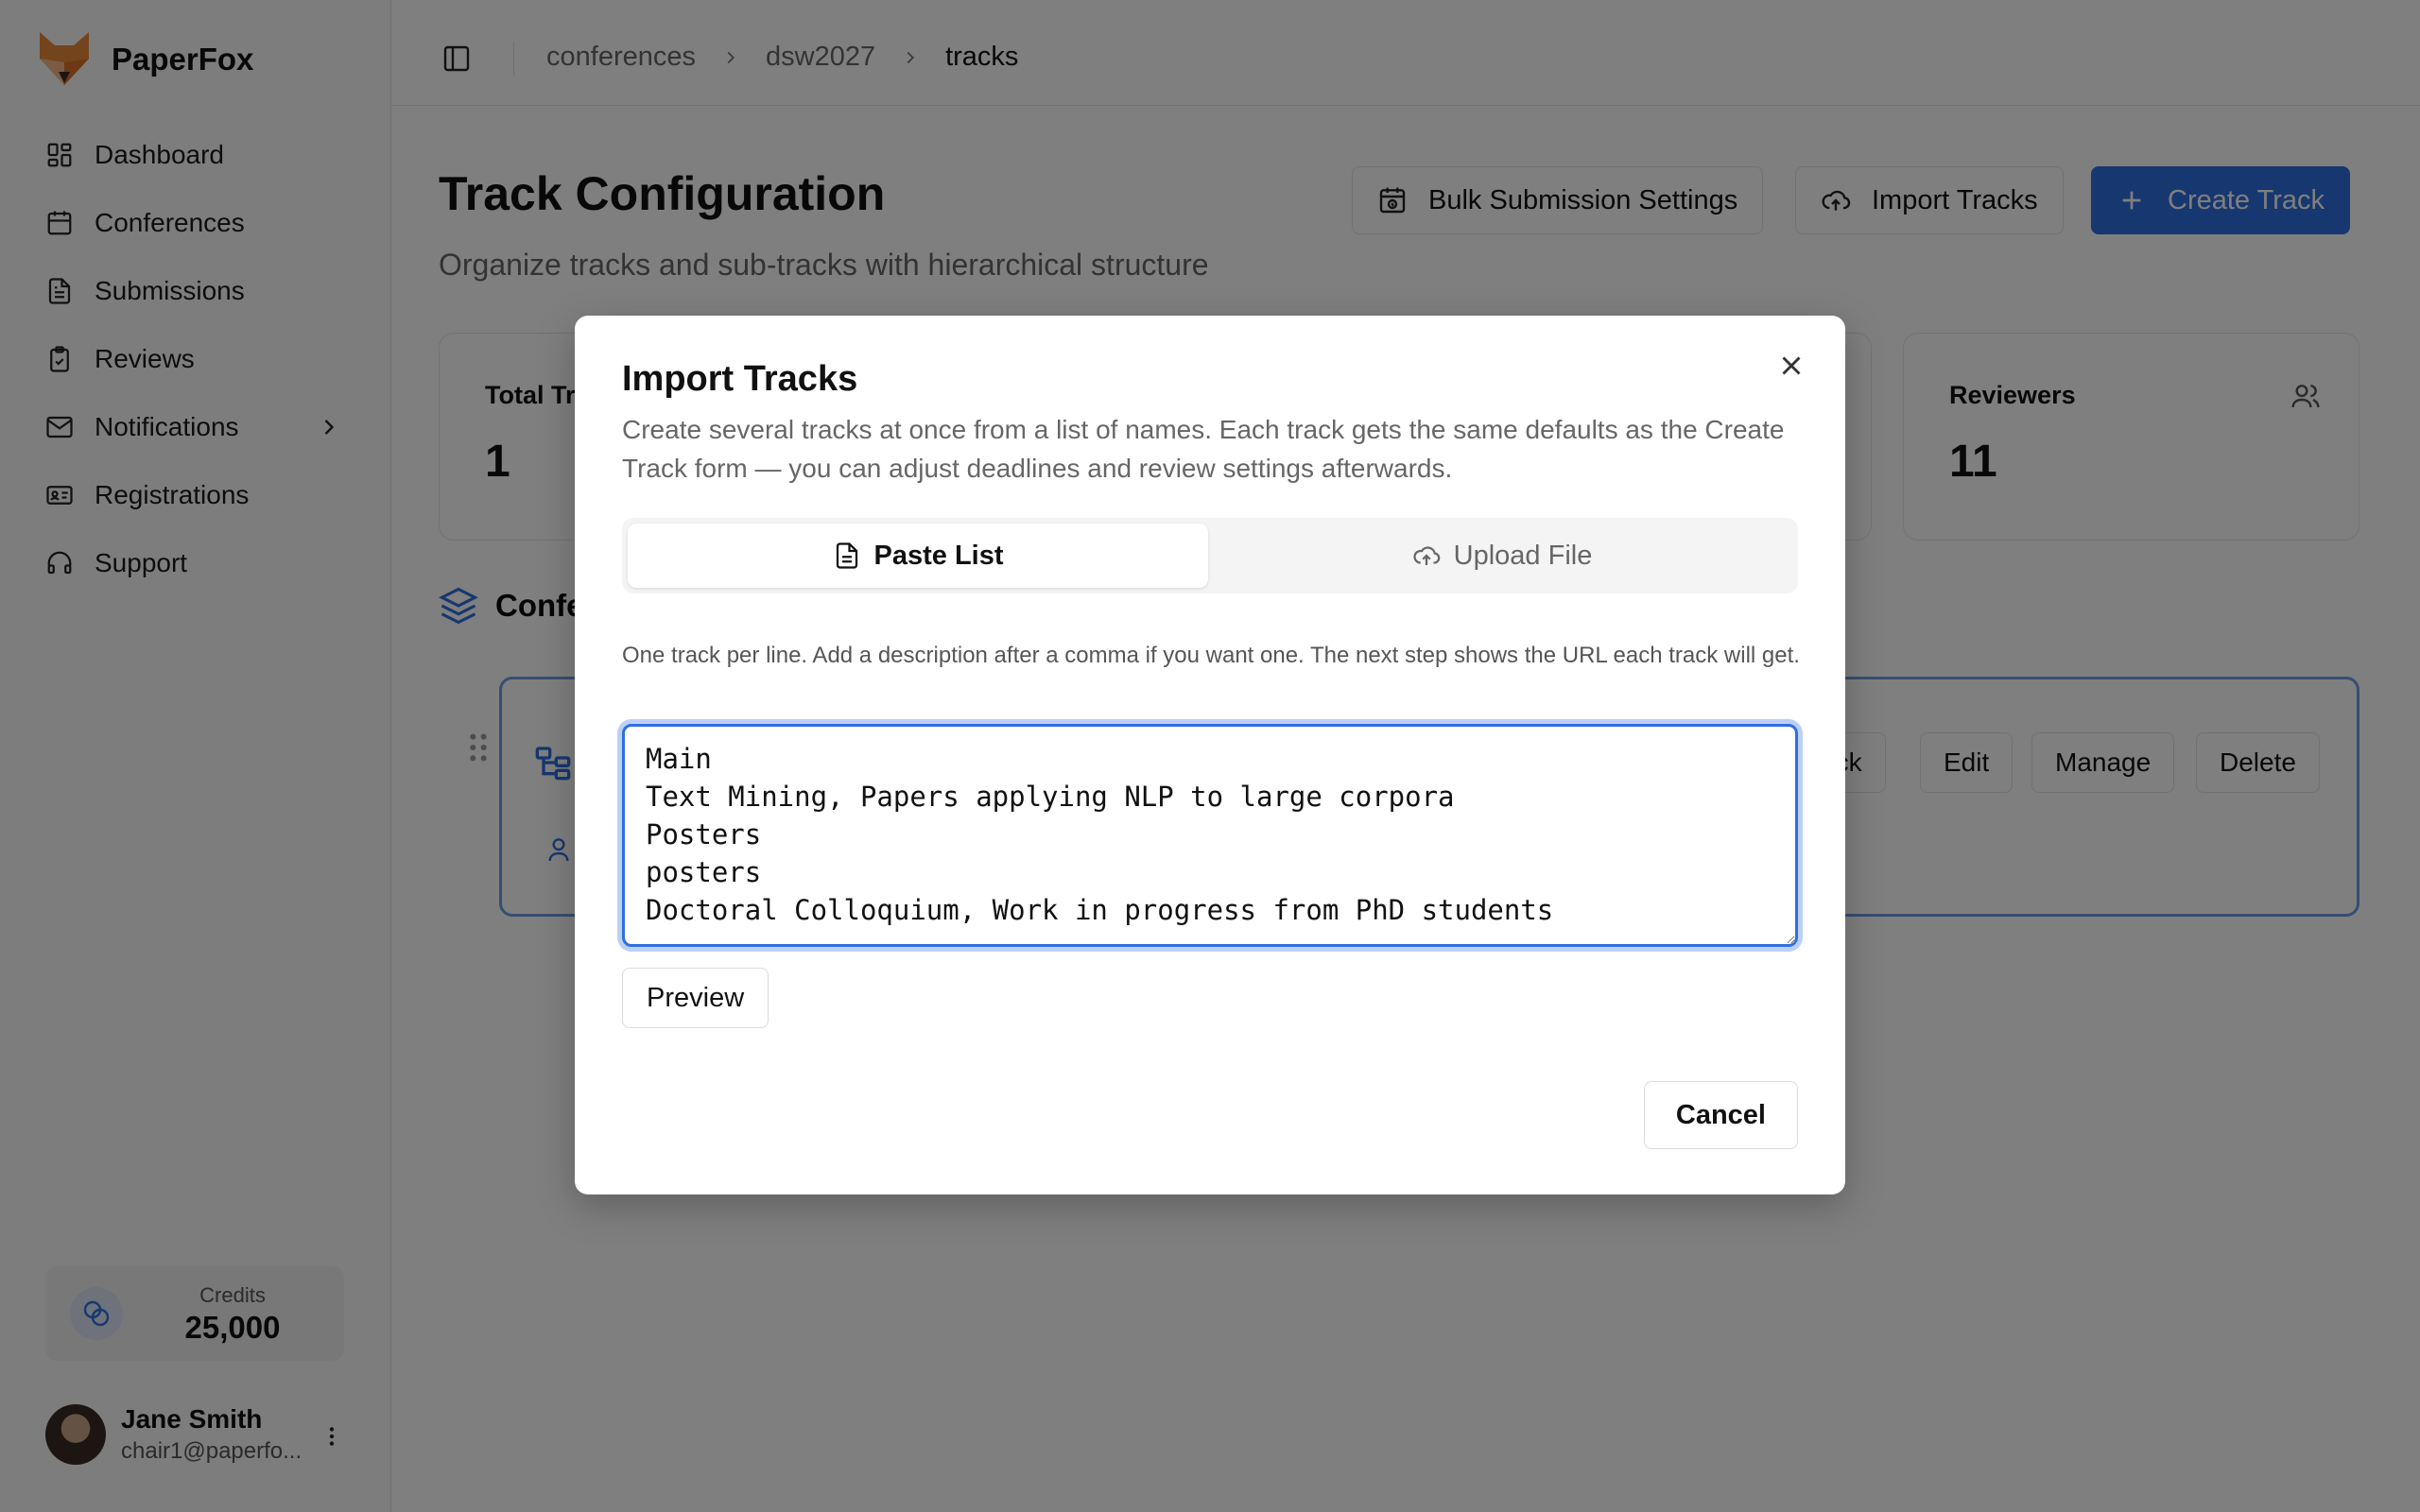 This screenshot has height=1512, width=2420. I want to click on cancel-button: Cancel, so click(1720, 1115).